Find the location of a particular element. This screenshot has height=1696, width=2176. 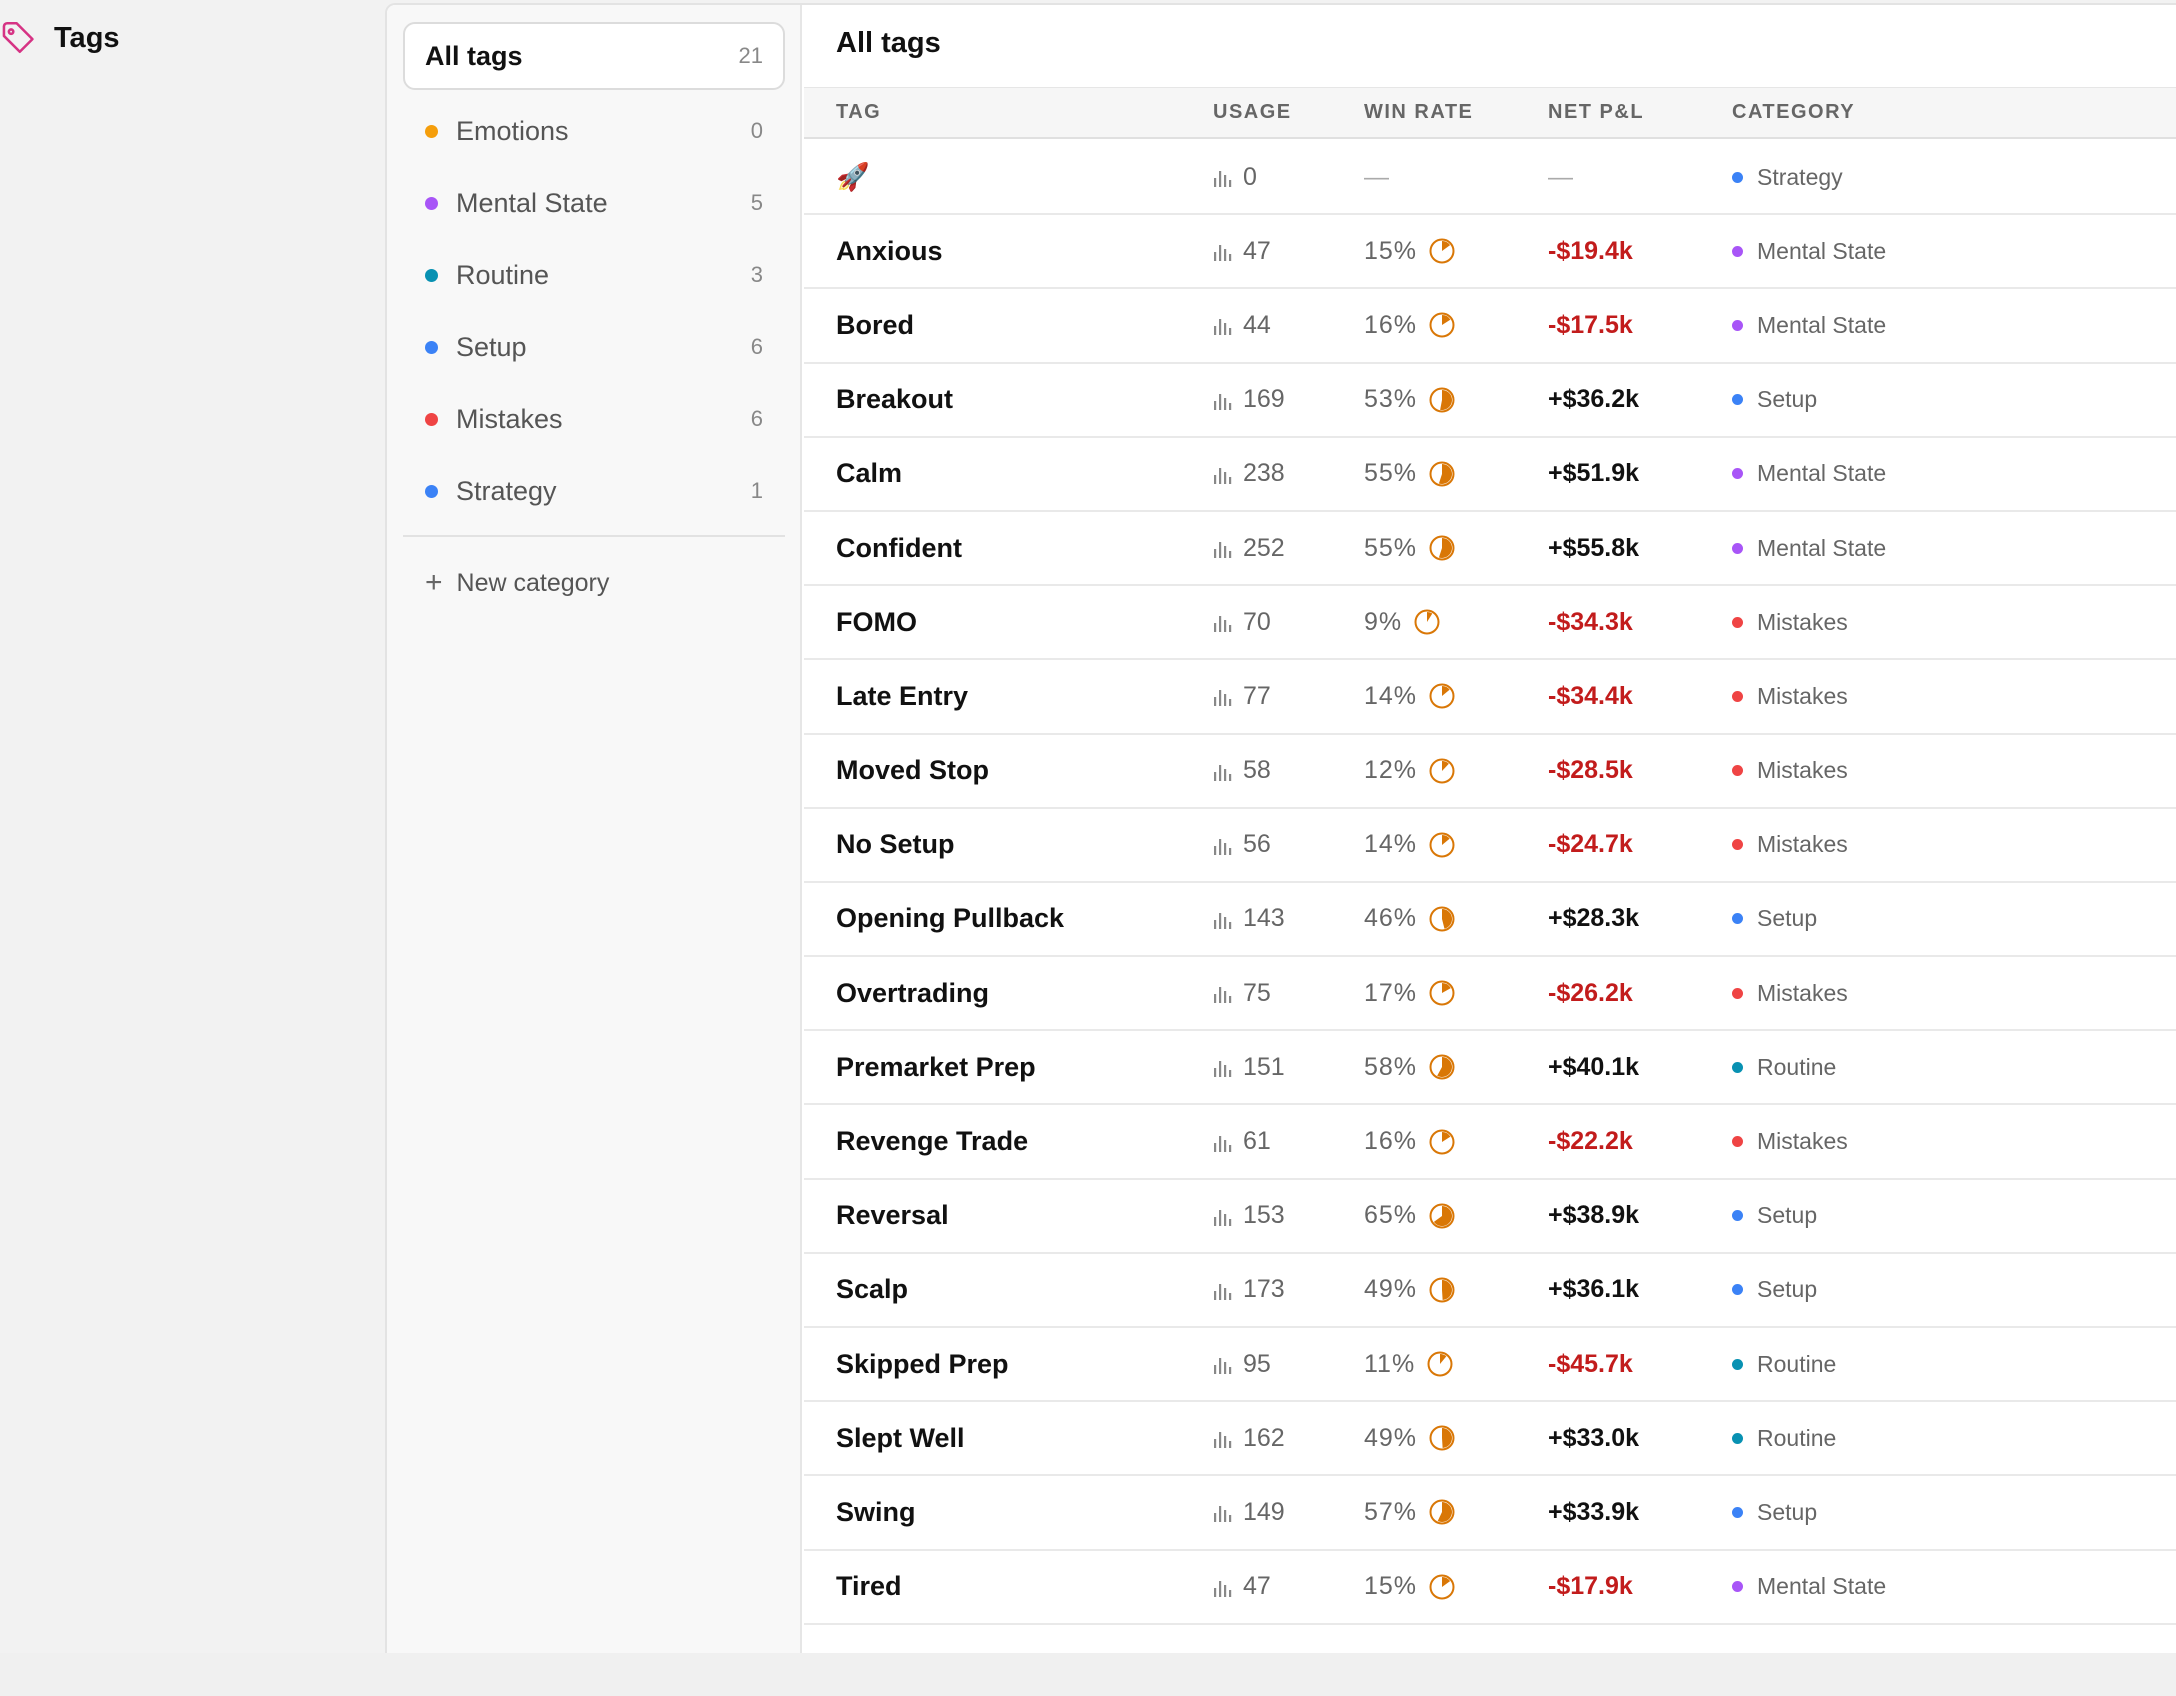

category-item: Setup 6 is located at coordinates (594, 347).